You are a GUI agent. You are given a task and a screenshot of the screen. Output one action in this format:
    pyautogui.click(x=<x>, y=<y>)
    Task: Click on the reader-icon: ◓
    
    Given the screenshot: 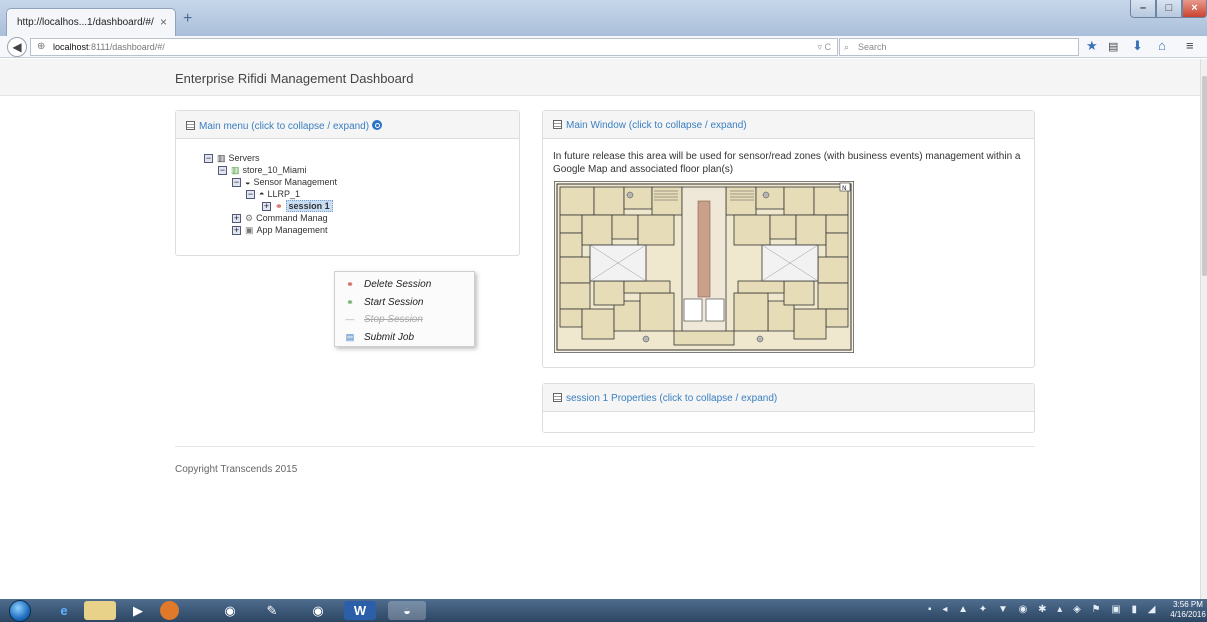 What is the action you would take?
    pyautogui.click(x=262, y=194)
    